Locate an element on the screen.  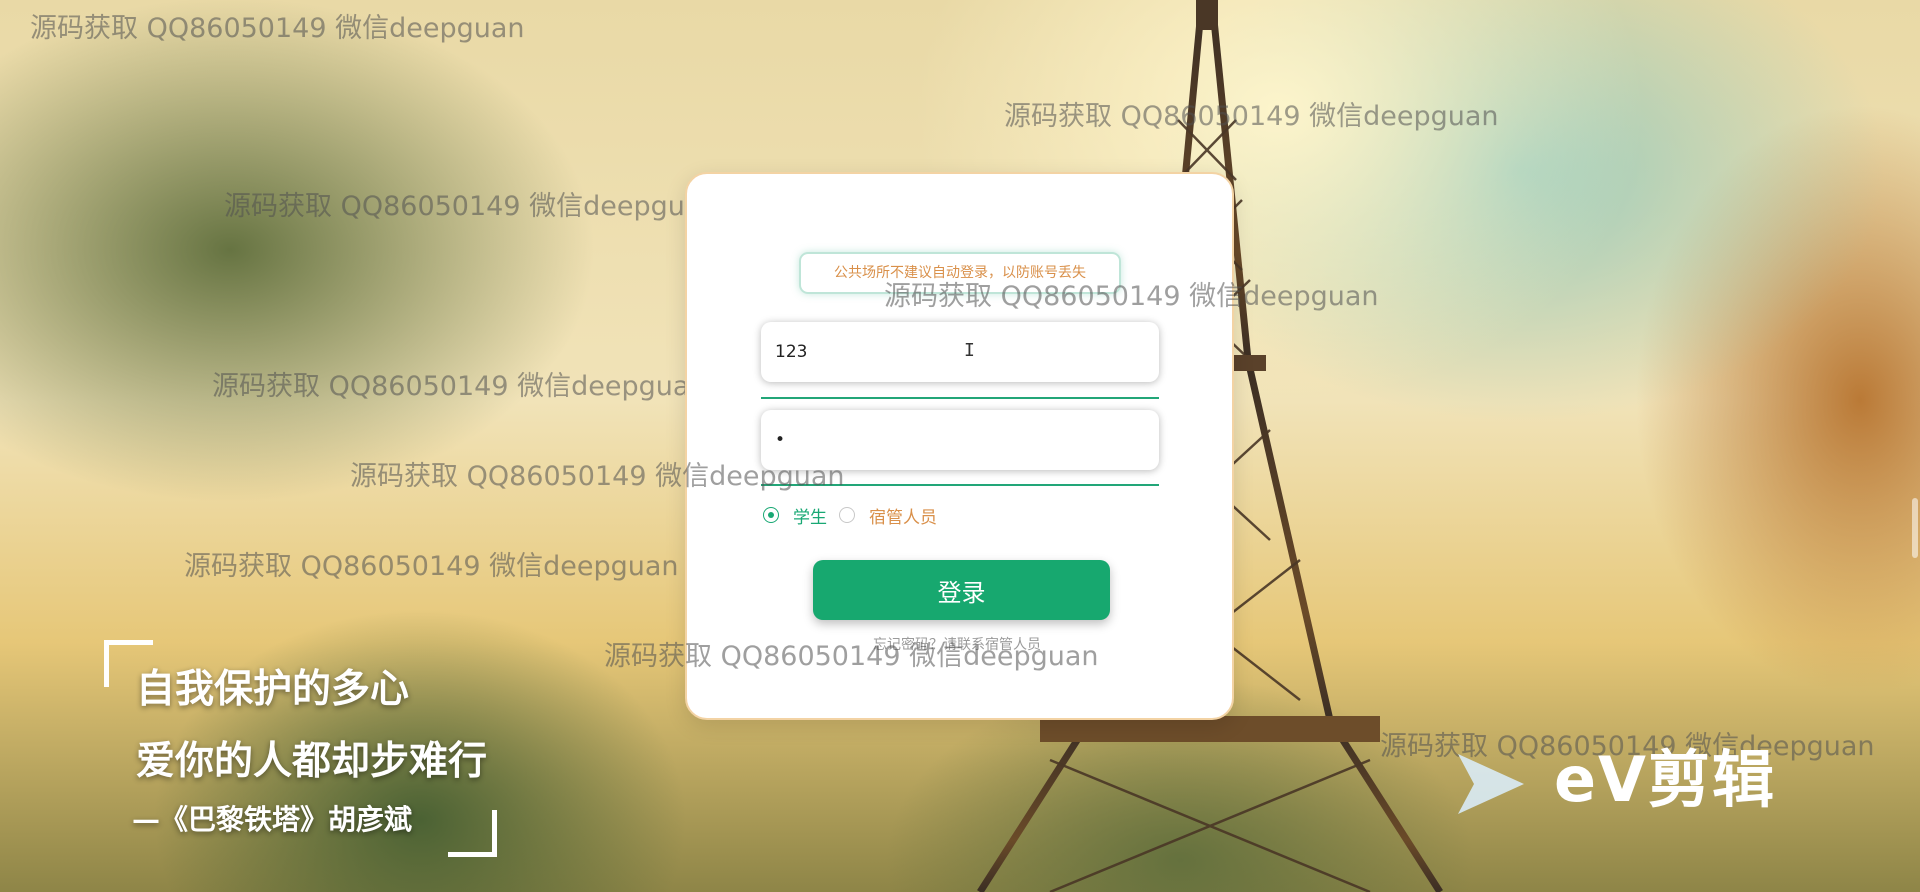
lyrics-line-2: 爱你的人都却步难行 is located at coordinates (312, 761).